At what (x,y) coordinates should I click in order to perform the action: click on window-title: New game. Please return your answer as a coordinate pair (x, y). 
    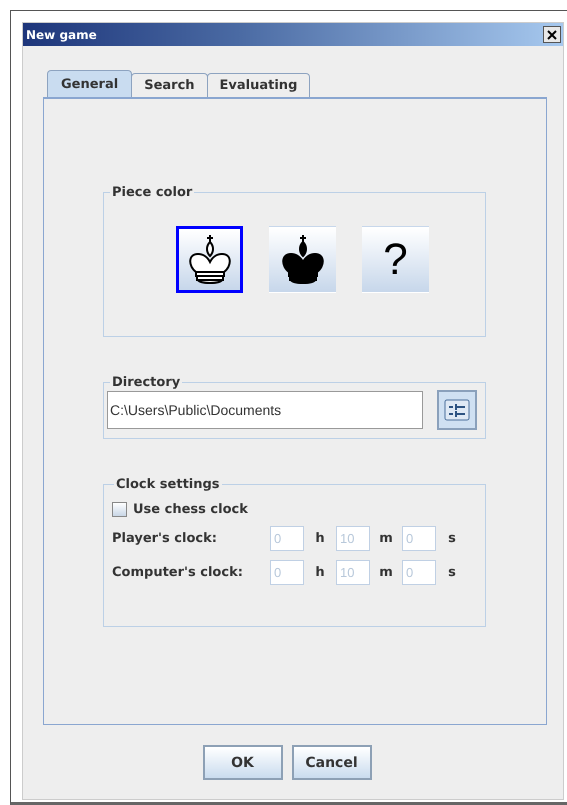
    Looking at the image, I should click on (61, 35).